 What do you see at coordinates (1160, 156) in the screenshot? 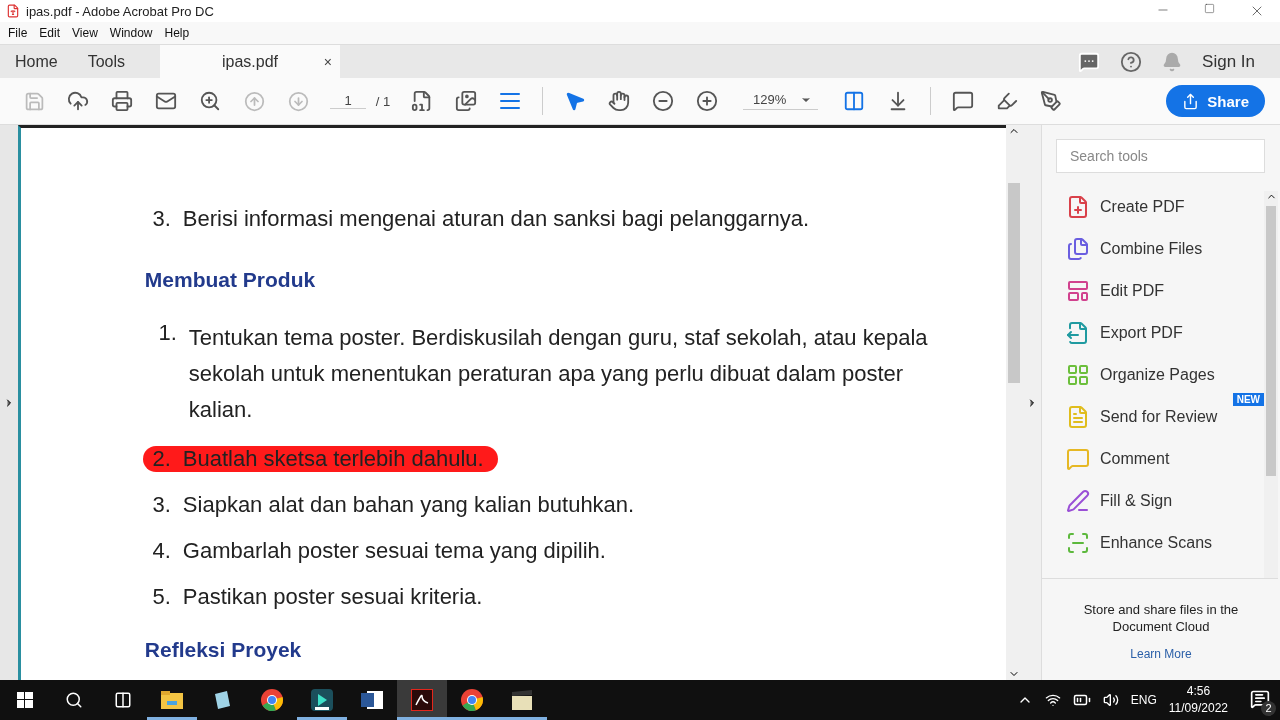
I see `search-field: Search tools` at bounding box center [1160, 156].